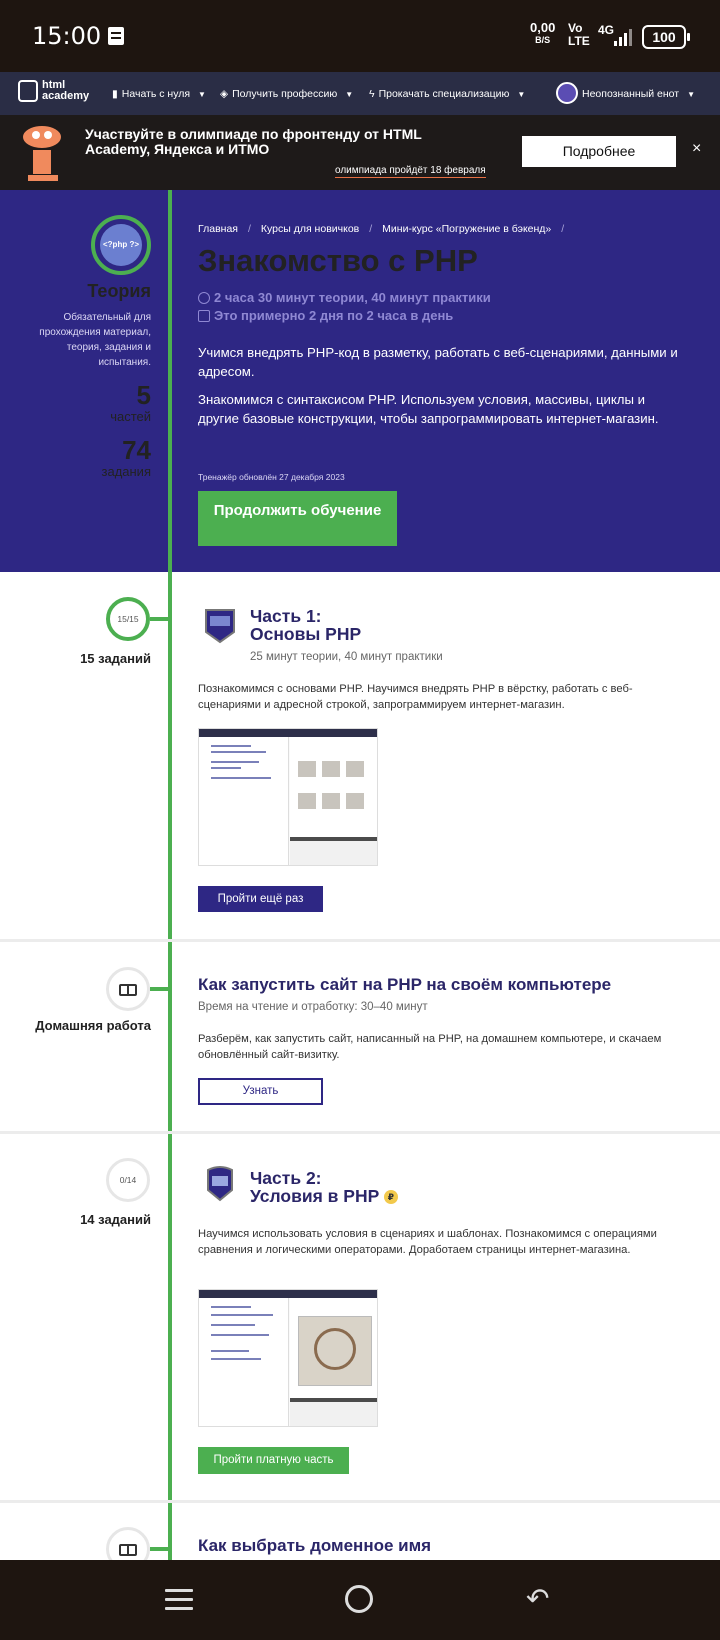 This screenshot has height=1640, width=720. I want to click on status-bar: 15:00 0,00 B/S Vo LTE 4G 100, so click(360, 36).